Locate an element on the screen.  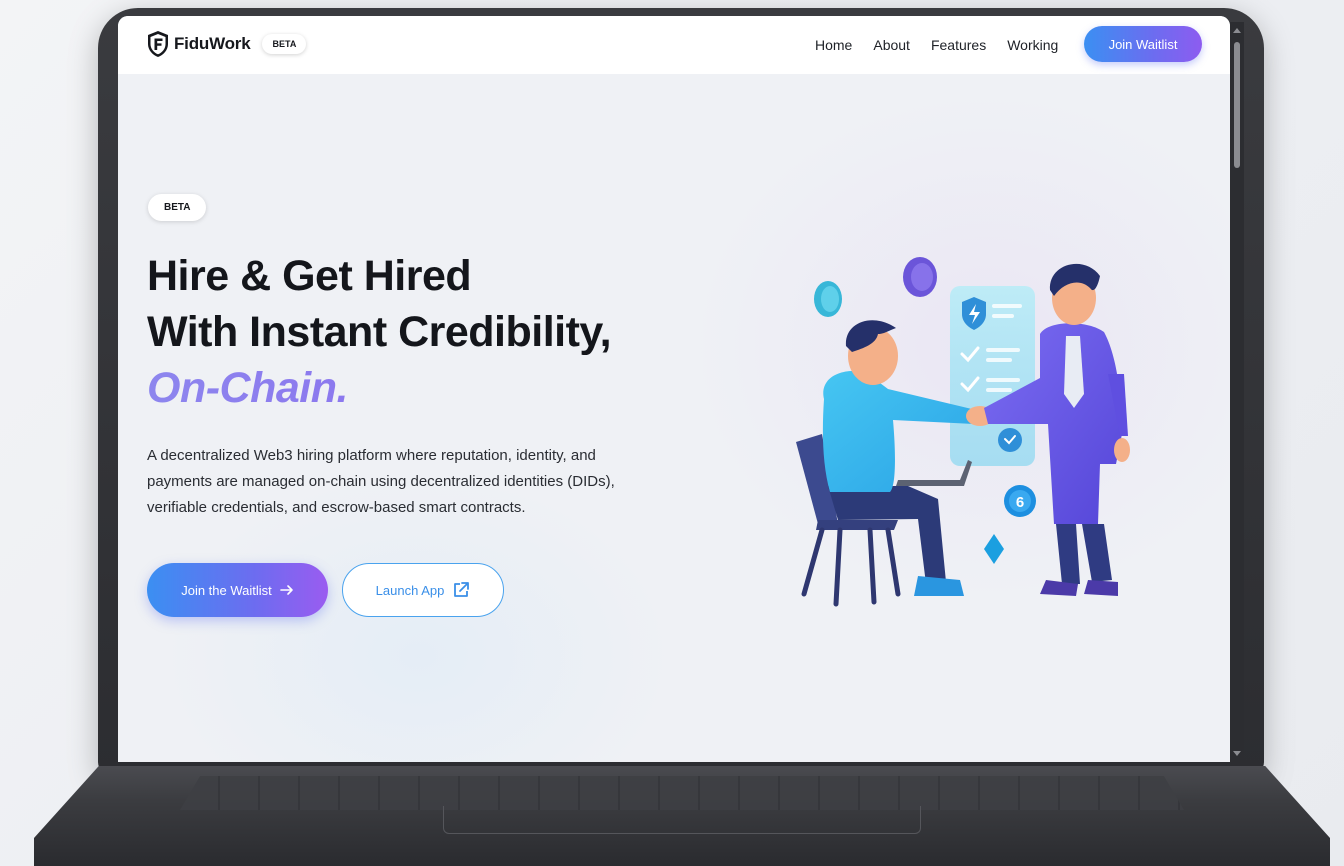
handshake-illustration: 6 is located at coordinates (963, 432).